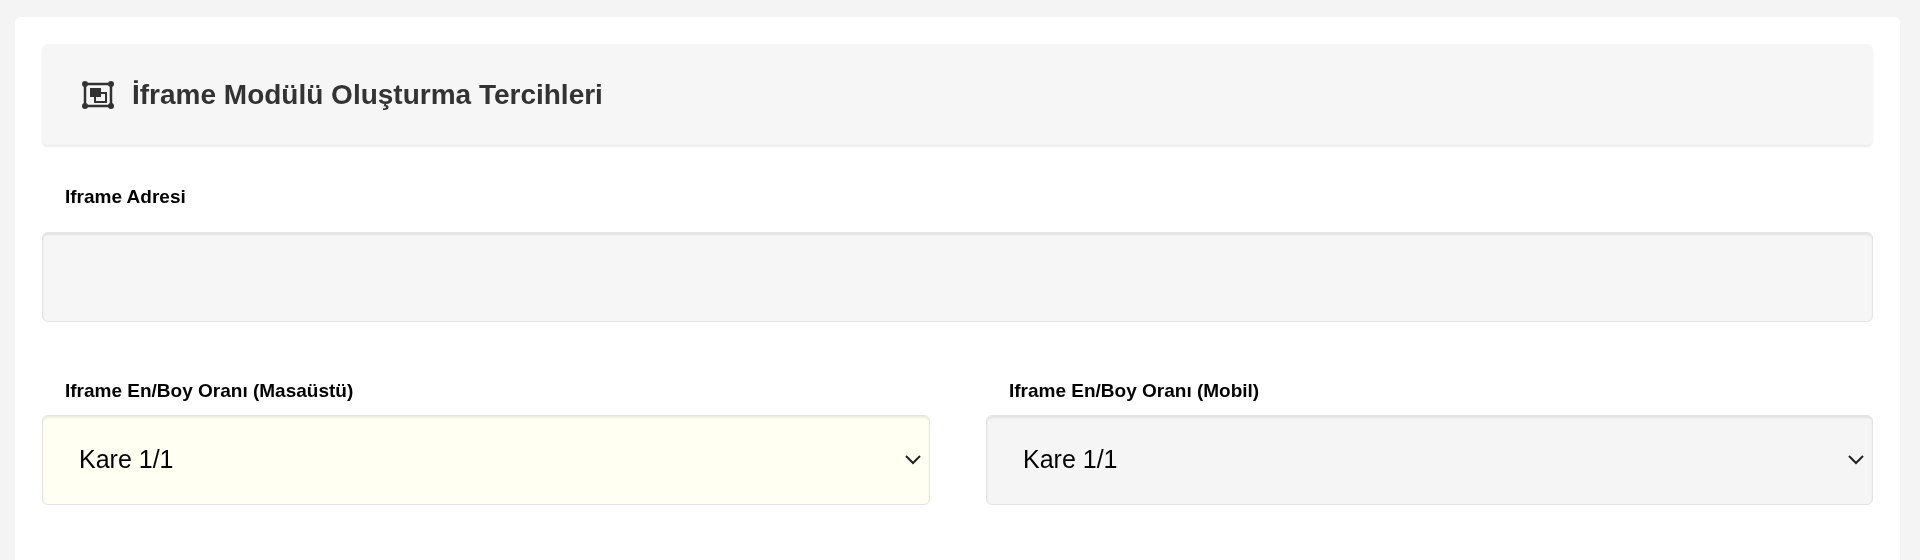 The height and width of the screenshot is (560, 1920). What do you see at coordinates (367, 94) in the screenshot?
I see `panel-title: İframe Modülü Oluşturma Tercihleri` at bounding box center [367, 94].